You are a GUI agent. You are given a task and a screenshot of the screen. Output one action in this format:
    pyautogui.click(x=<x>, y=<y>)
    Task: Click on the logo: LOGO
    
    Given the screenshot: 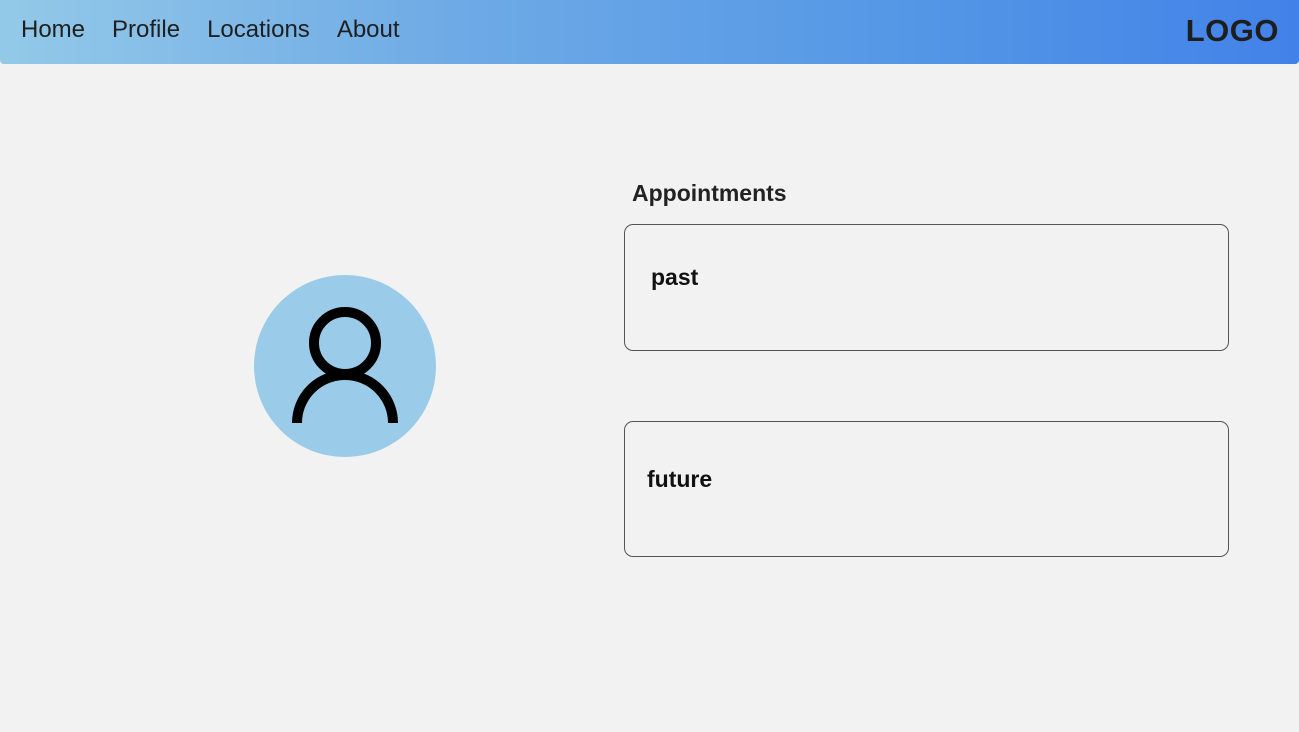 What is the action you would take?
    pyautogui.click(x=1232, y=31)
    